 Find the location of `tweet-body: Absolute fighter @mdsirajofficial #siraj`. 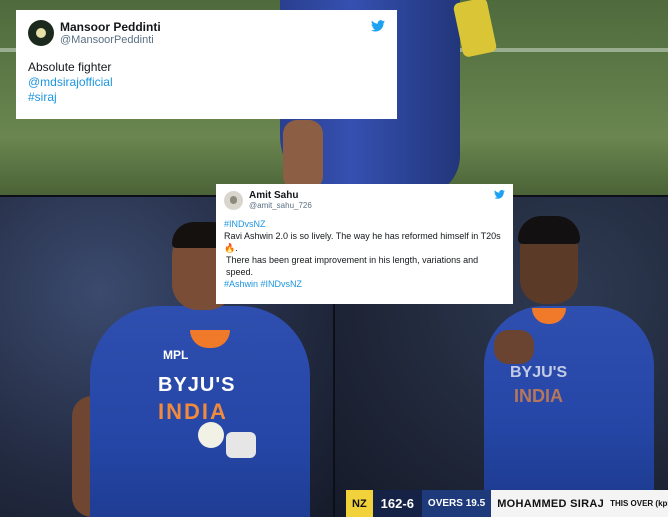

tweet-body: Absolute fighter @mdsirajofficial #siraj is located at coordinates (206, 82).